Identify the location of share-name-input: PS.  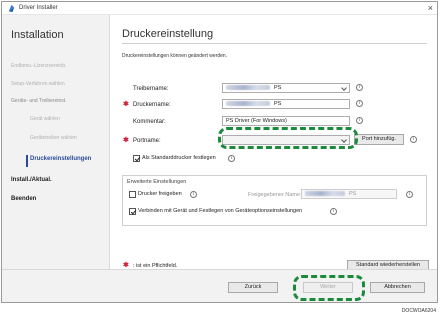
(349, 194).